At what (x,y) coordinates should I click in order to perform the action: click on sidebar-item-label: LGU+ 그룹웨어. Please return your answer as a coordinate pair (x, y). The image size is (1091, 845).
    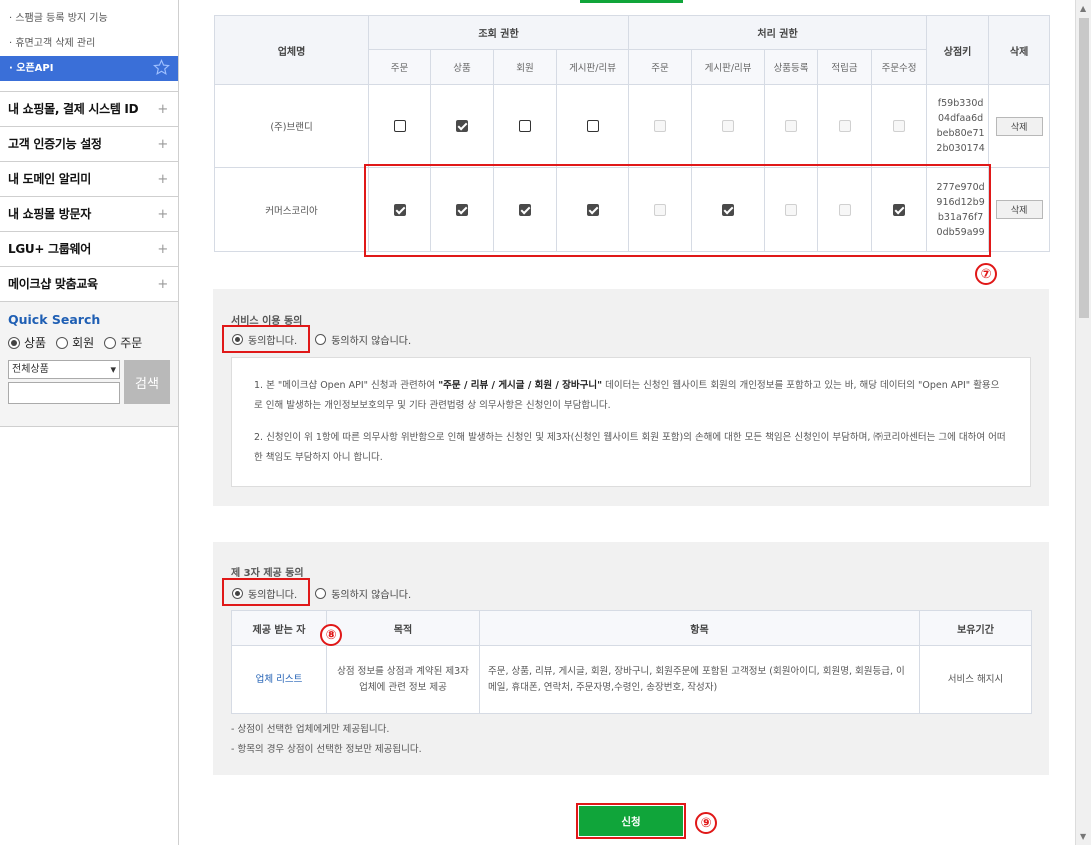
    Looking at the image, I should click on (49, 249).